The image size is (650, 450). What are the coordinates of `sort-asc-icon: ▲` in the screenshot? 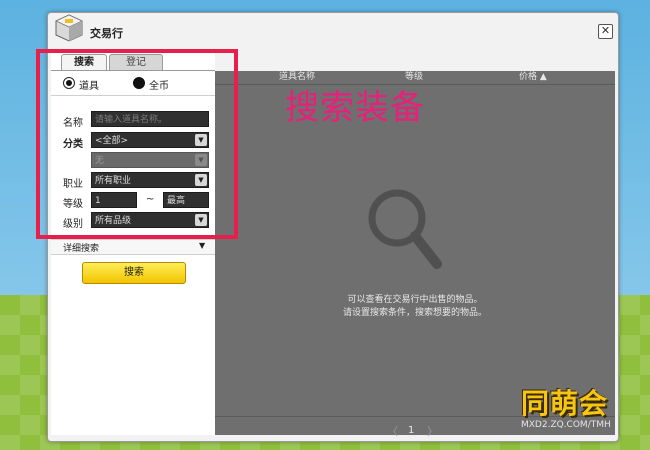 It's located at (543, 77).